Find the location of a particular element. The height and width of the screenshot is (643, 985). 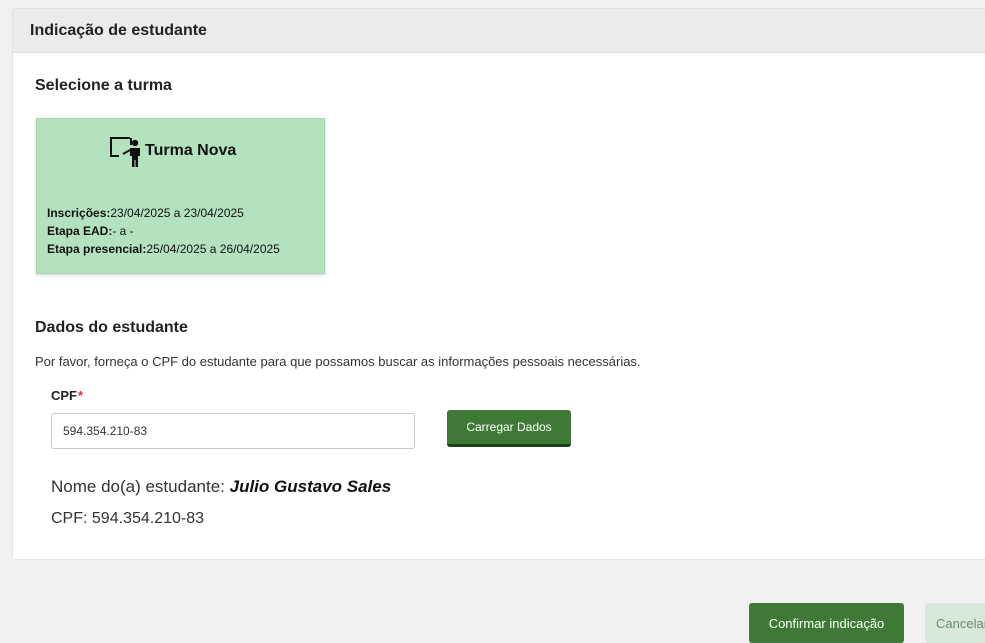

page-title: Indicação de estudante is located at coordinates (118, 30).